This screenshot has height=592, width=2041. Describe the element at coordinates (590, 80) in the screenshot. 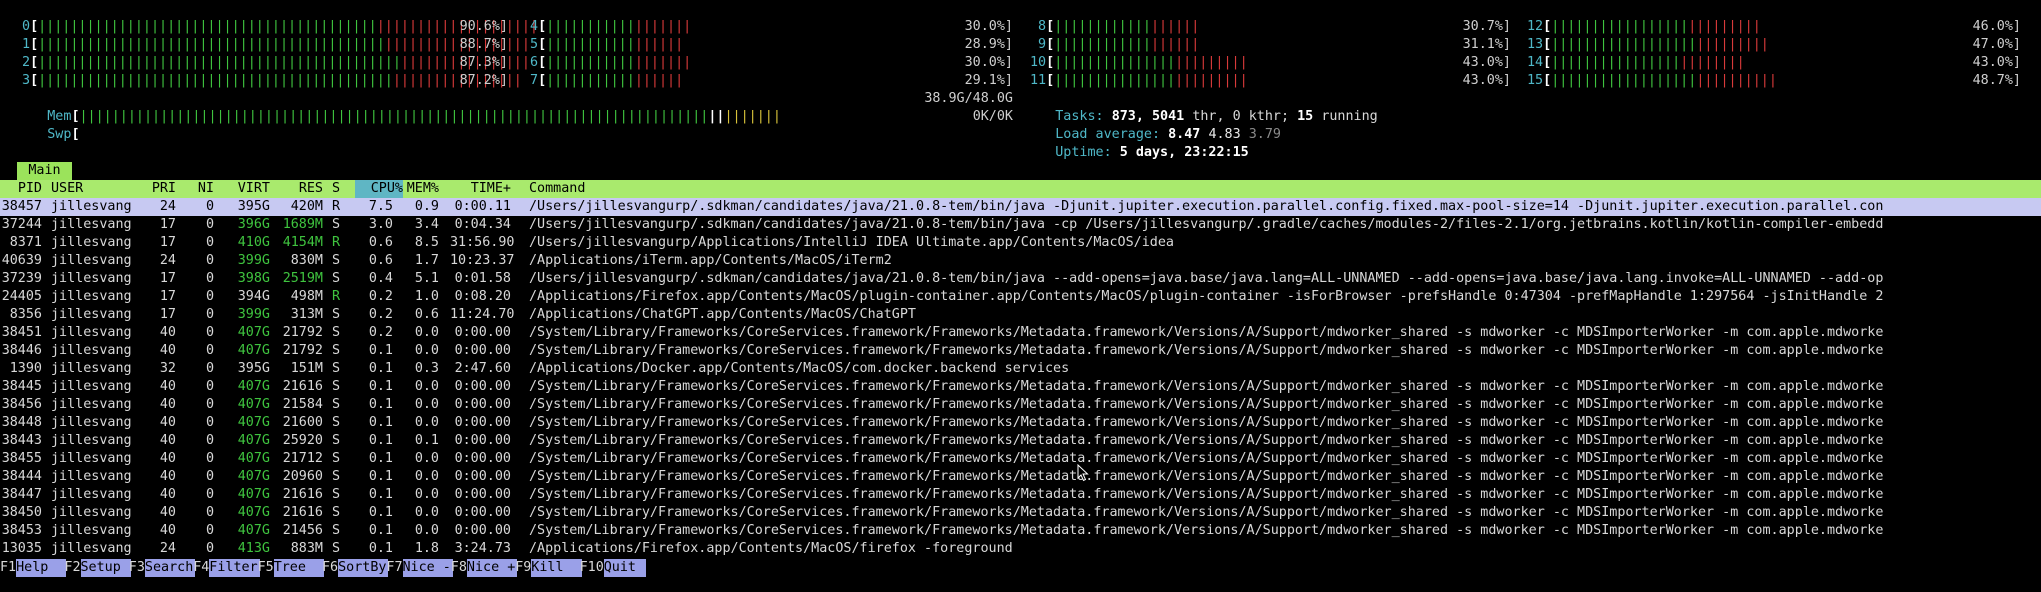

I see `cpu-bar-user: |||||||||||` at that location.